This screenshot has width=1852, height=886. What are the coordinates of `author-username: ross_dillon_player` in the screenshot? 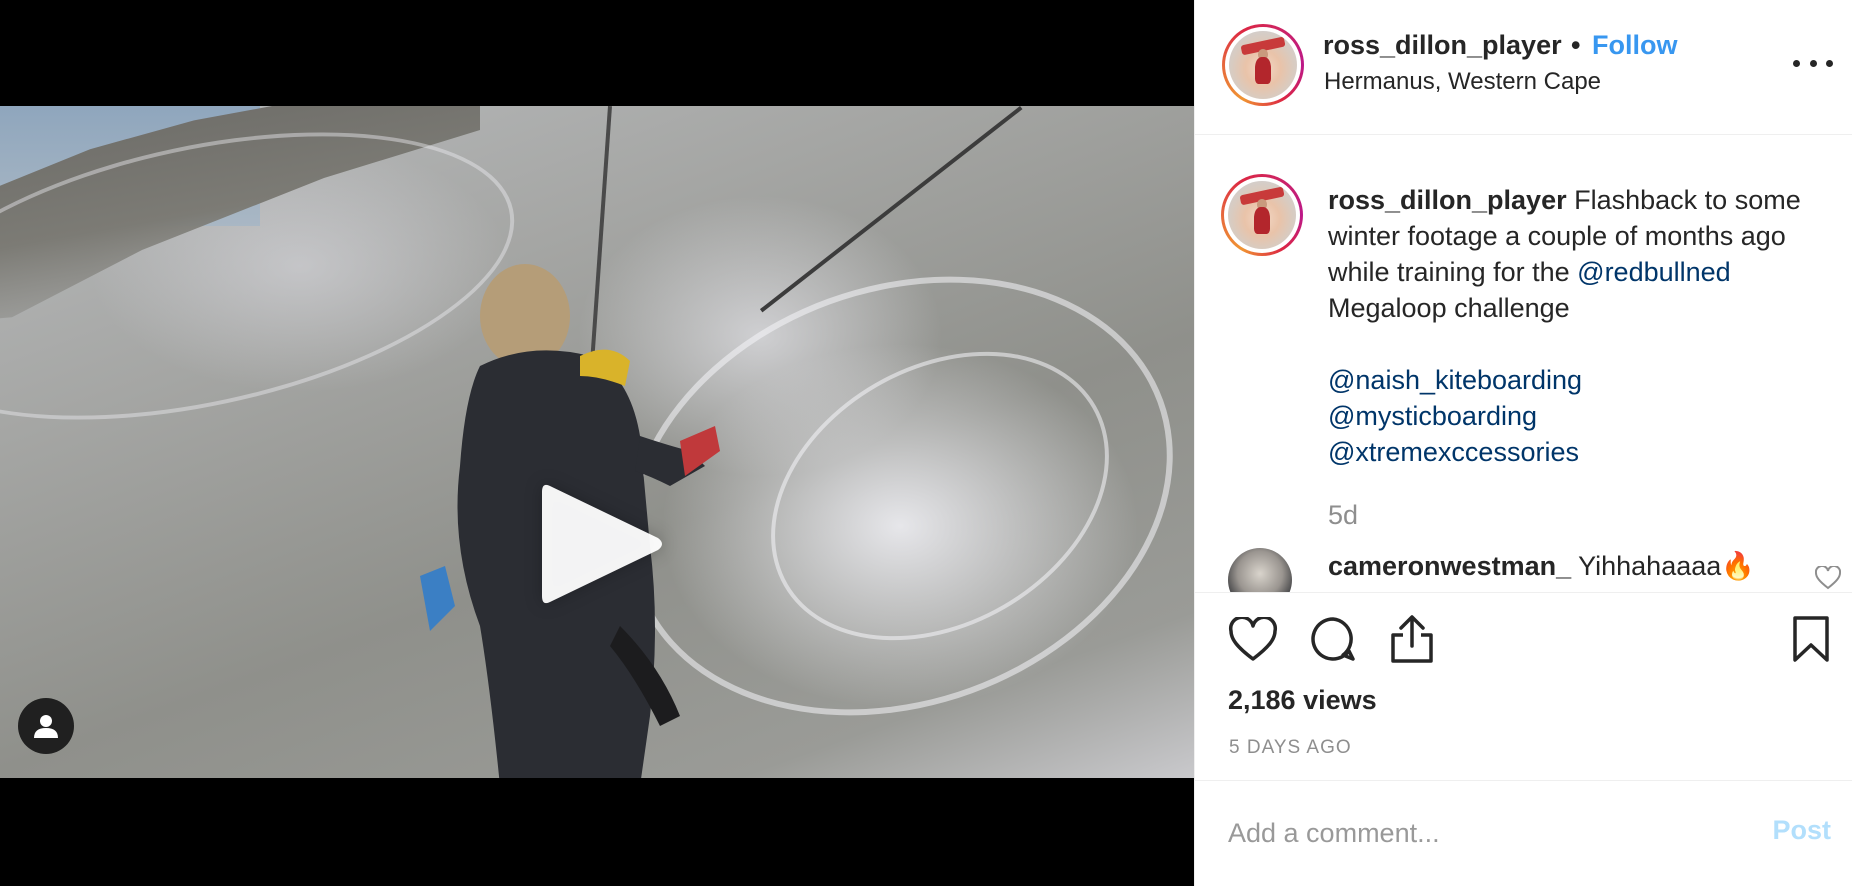 It's located at (1442, 45).